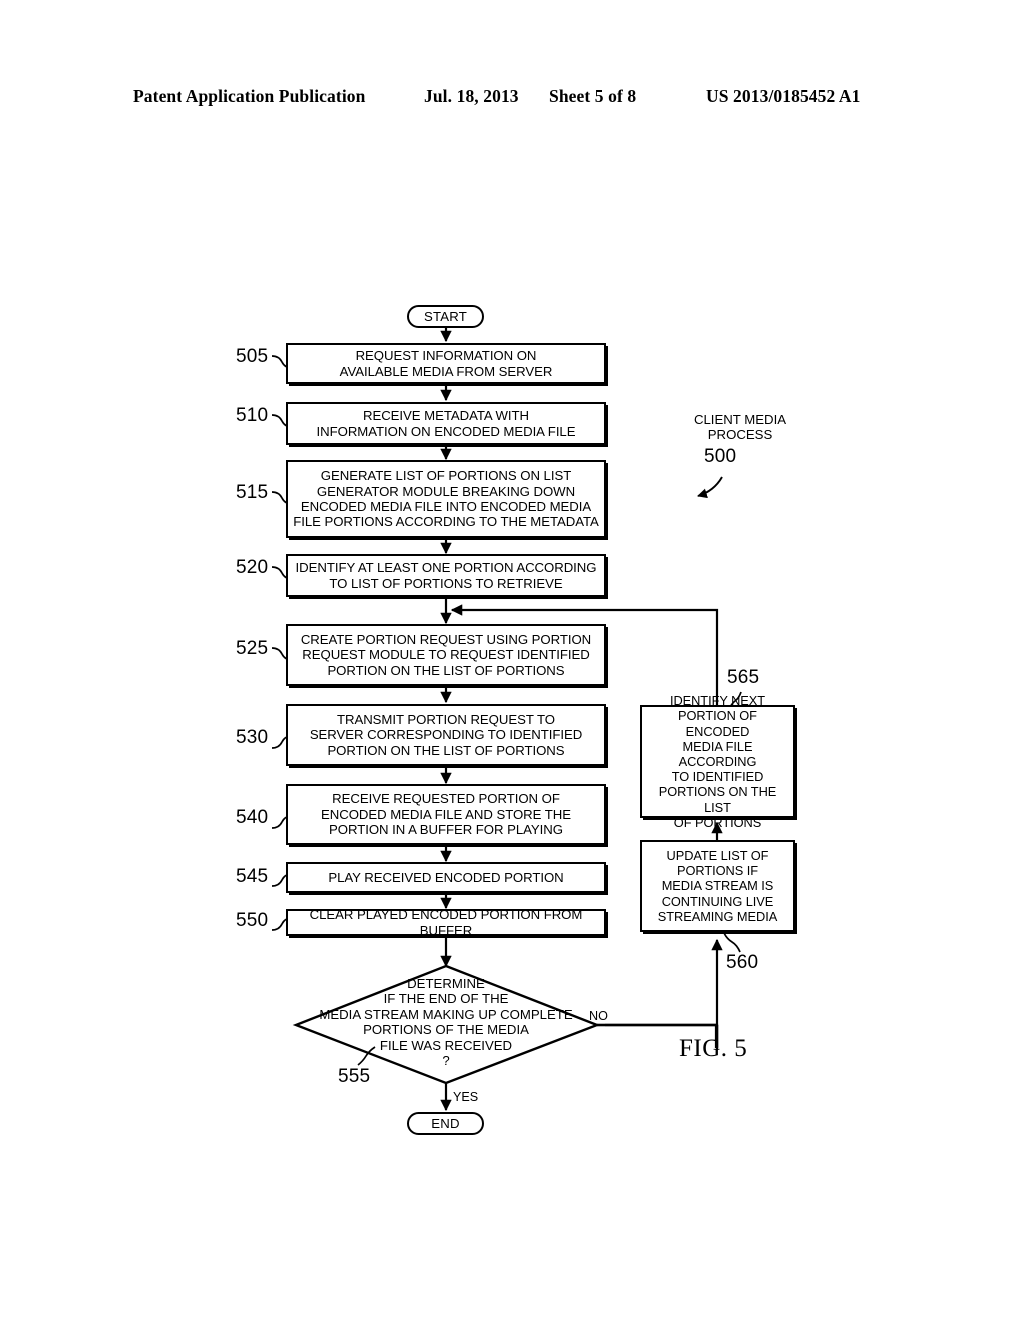 Image resolution: width=1024 pixels, height=1320 pixels. Describe the element at coordinates (252, 492) in the screenshot. I see `ref-label-515: 515` at that location.